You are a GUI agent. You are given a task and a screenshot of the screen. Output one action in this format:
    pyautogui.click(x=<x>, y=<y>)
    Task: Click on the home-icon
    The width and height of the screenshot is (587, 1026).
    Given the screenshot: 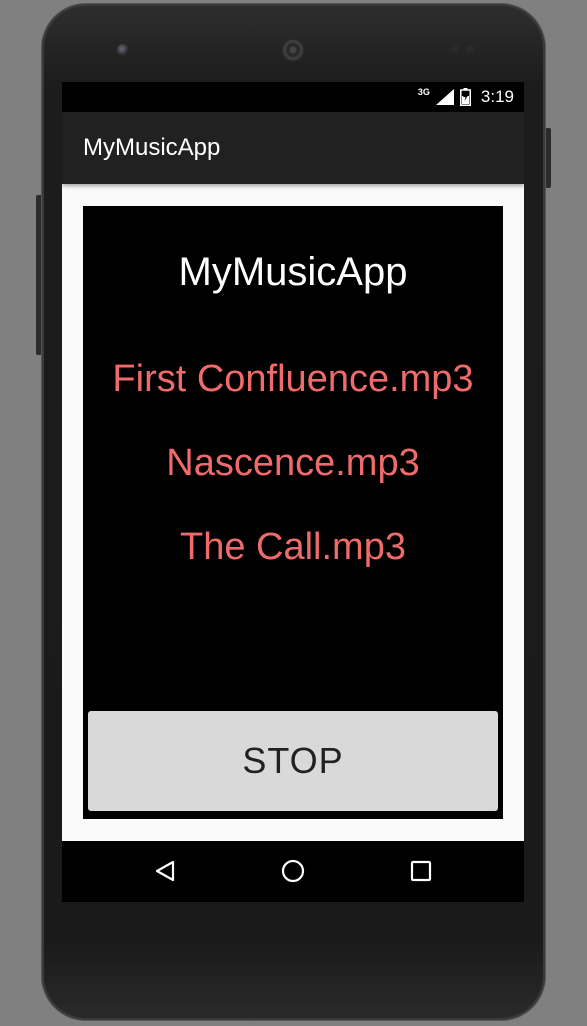 What is the action you would take?
    pyautogui.click(x=293, y=871)
    